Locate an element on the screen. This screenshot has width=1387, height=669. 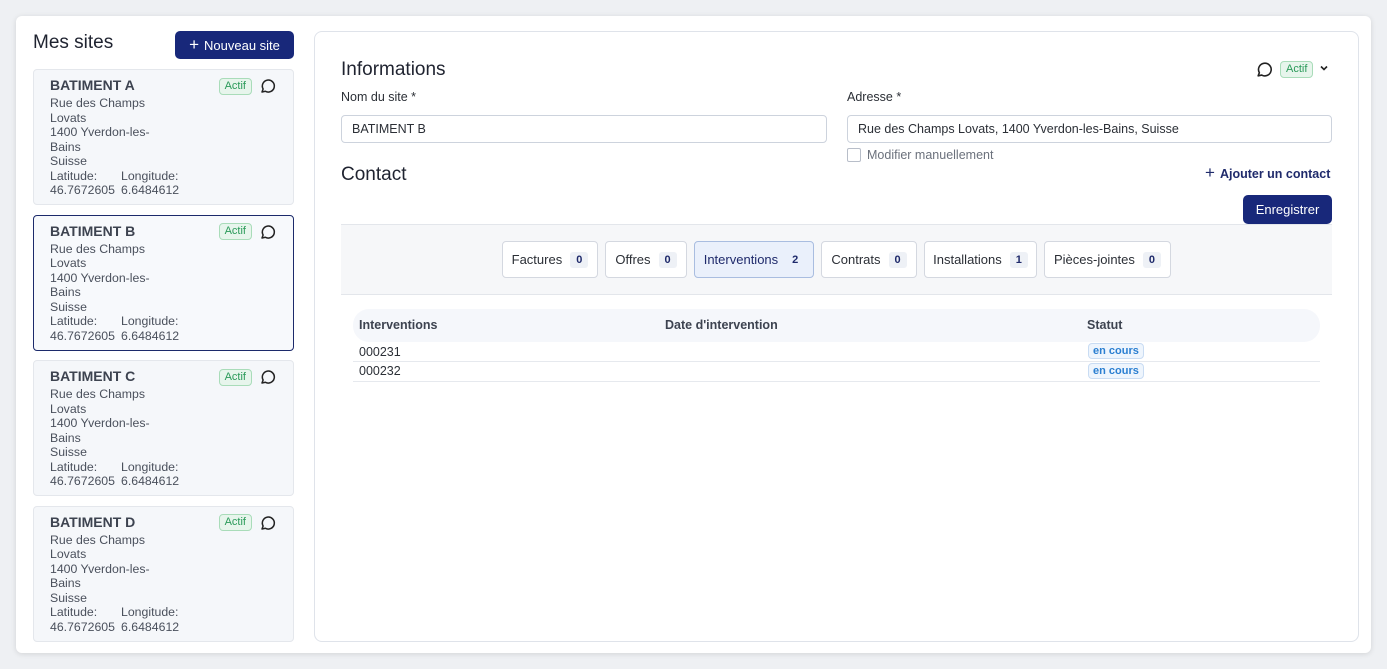
tab-factures: Factures 0 is located at coordinates (550, 259).